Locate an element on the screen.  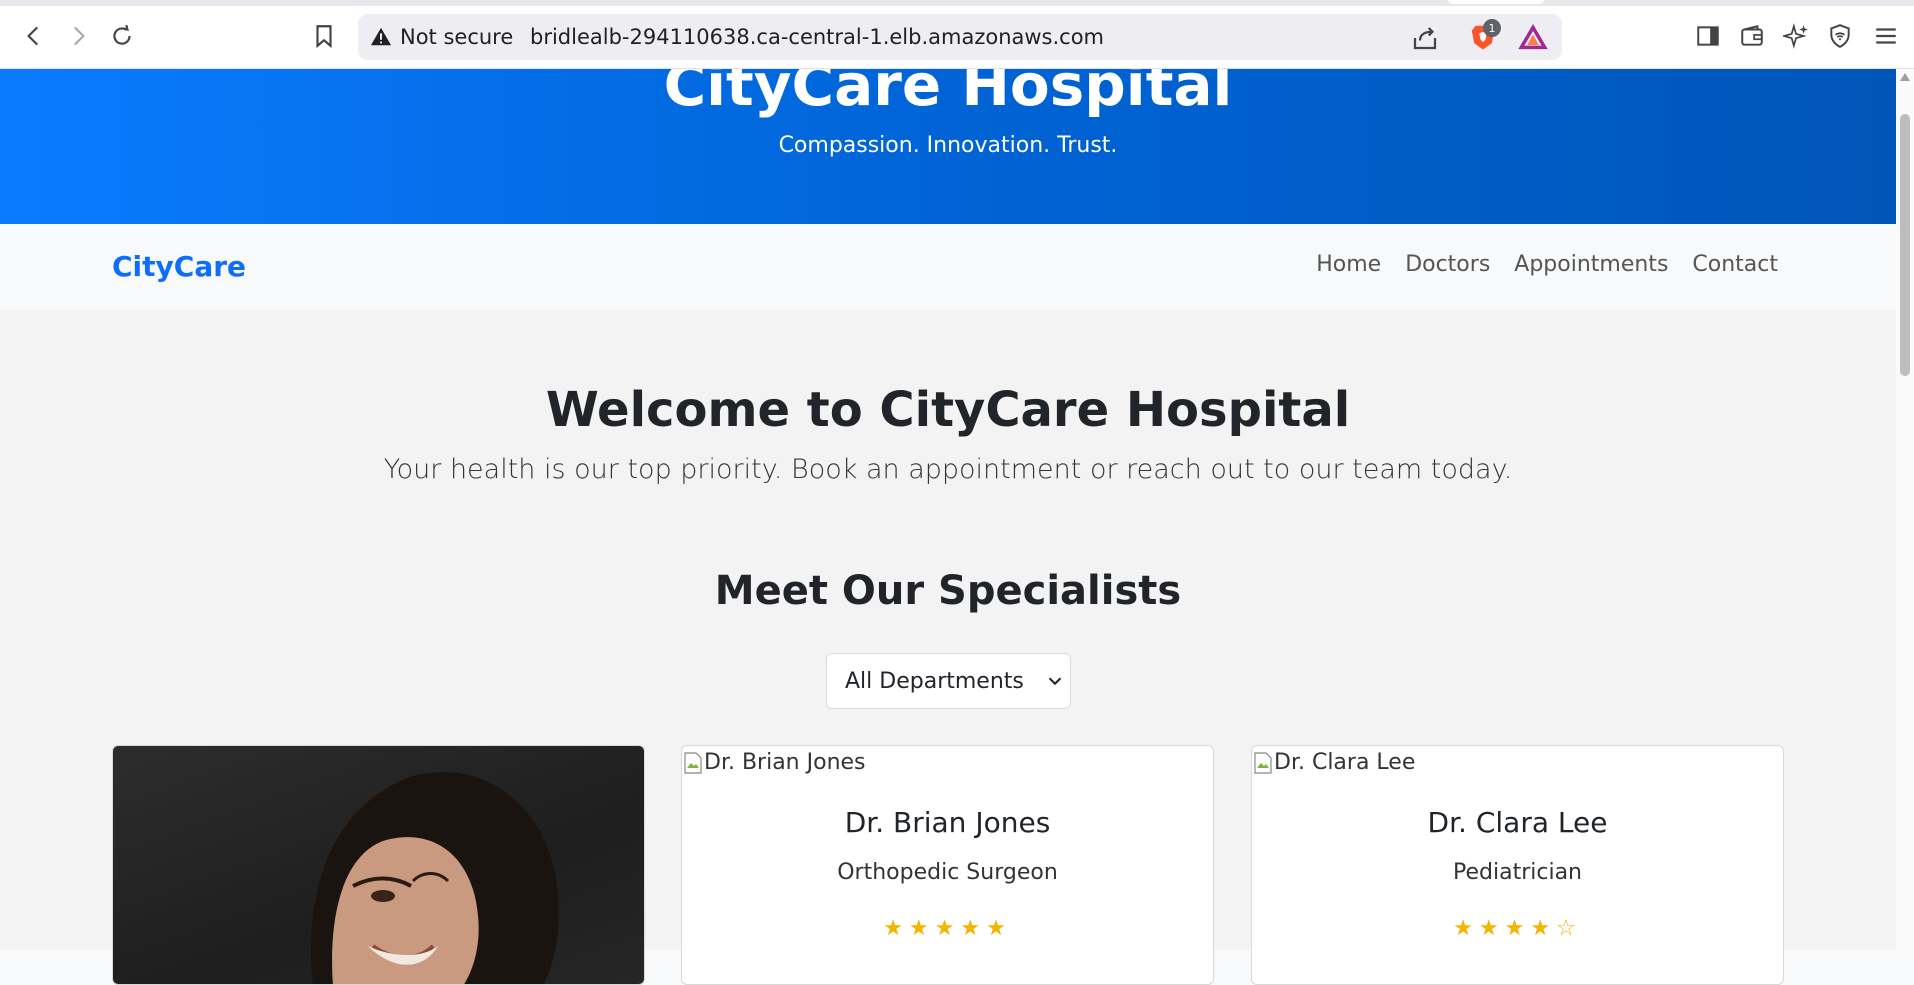
wallet-icon is located at coordinates (1752, 35).